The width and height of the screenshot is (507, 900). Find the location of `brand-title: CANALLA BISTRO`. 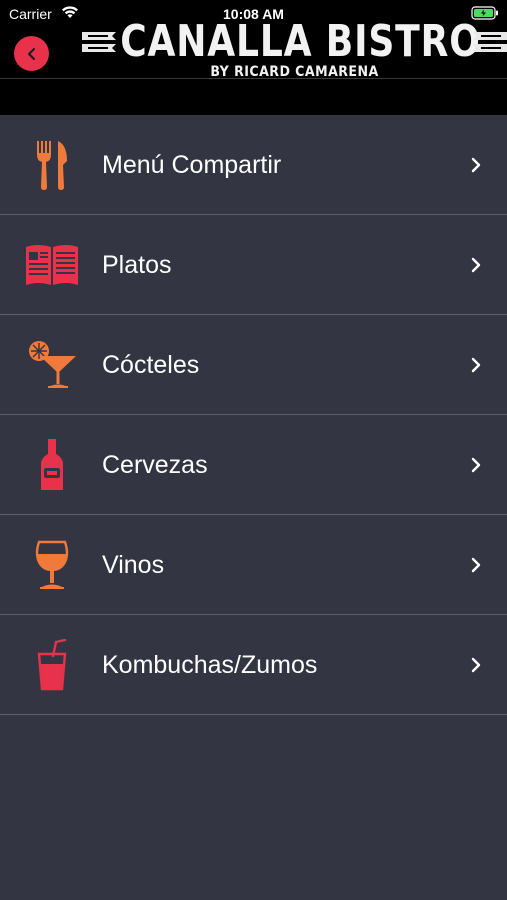

brand-title: CANALLA BISTRO is located at coordinates (300, 41).